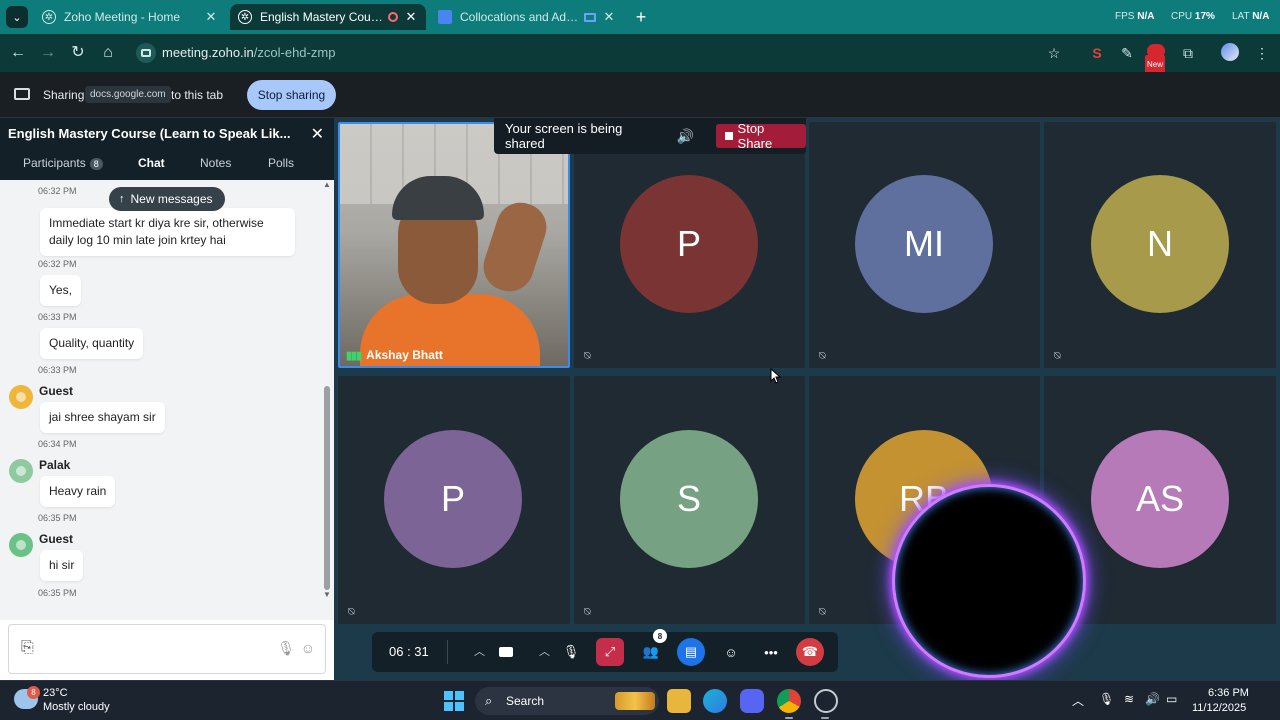 This screenshot has height=720, width=1280. What do you see at coordinates (394, 355) in the screenshot?
I see `presenter-name-label: ▮▮▮ Akshay Bhatt` at bounding box center [394, 355].